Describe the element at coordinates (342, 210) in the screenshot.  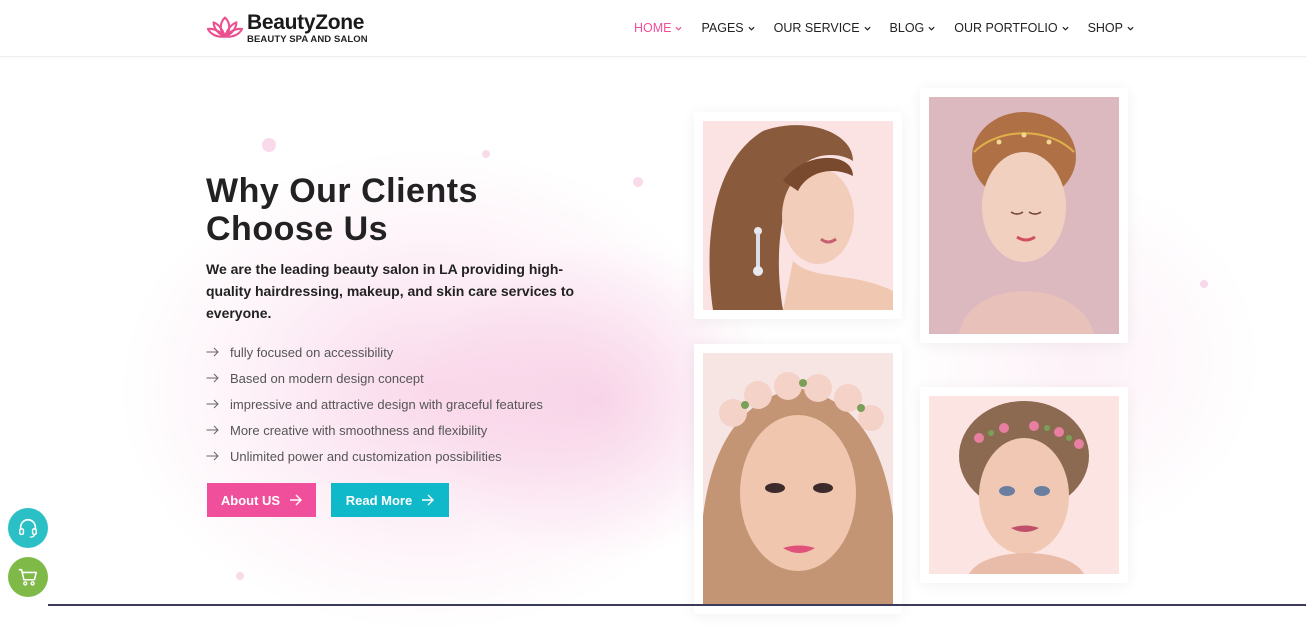
I see `section-heading: Why Our Clients Choose Us` at that location.